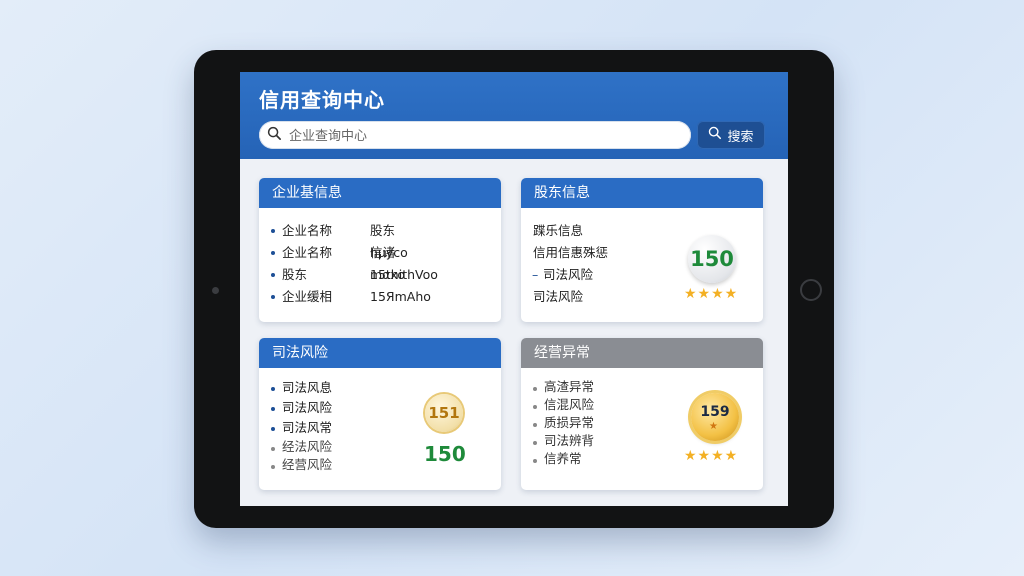  What do you see at coordinates (301, 465) in the screenshot?
I see `list-item: 经营风险` at bounding box center [301, 465].